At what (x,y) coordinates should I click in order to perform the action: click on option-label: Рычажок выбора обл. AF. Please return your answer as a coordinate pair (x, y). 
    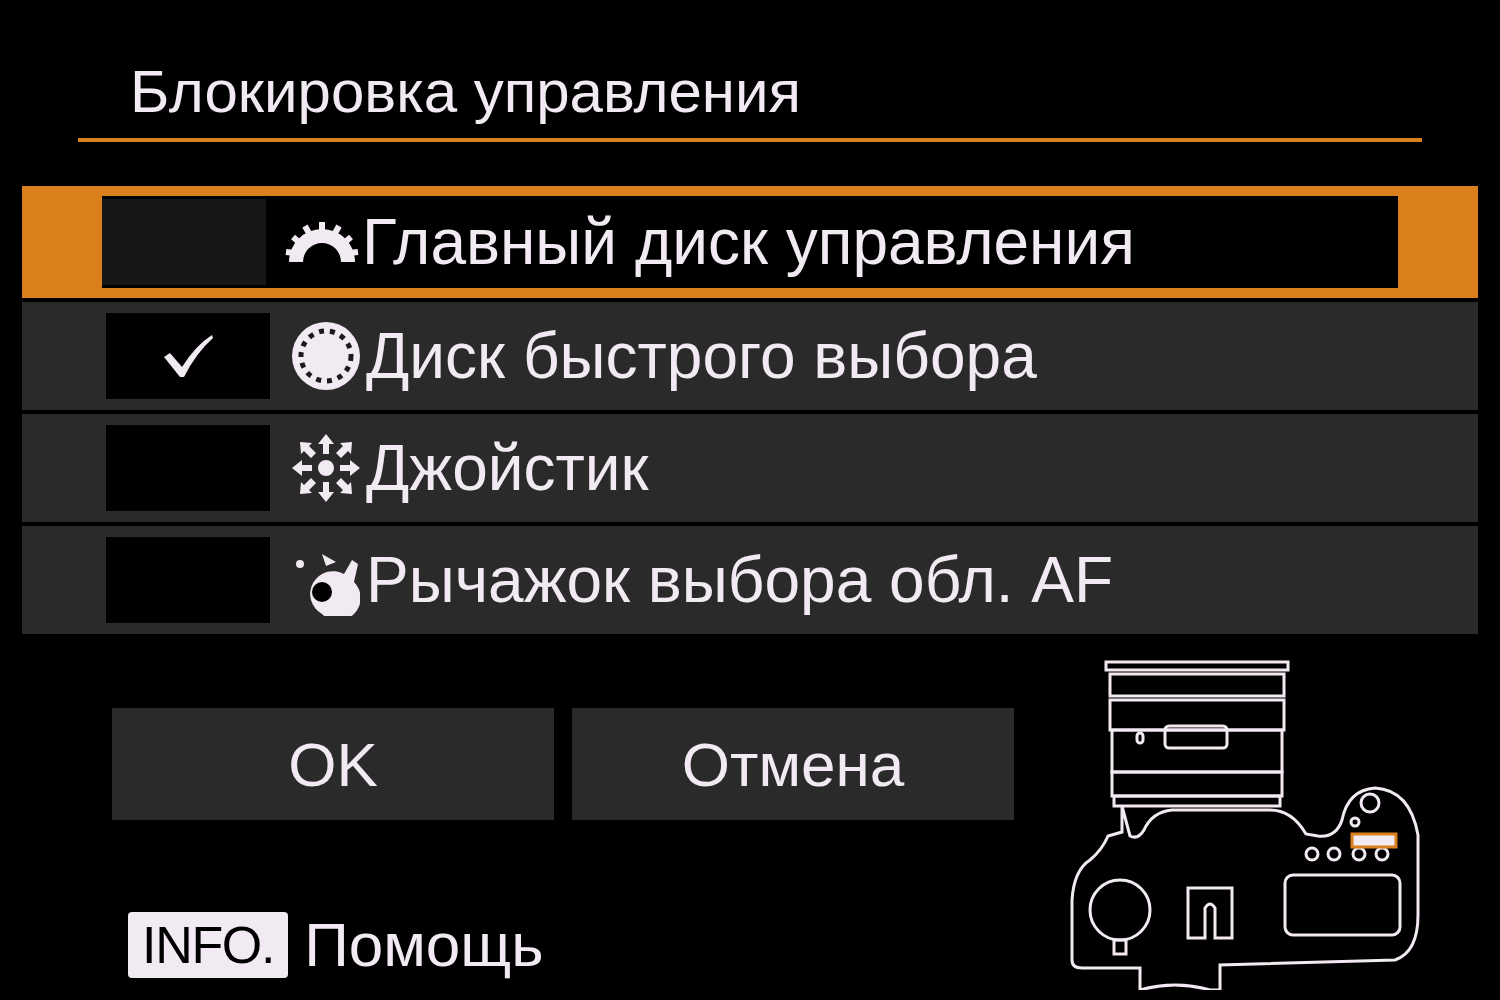
    Looking at the image, I should click on (740, 580).